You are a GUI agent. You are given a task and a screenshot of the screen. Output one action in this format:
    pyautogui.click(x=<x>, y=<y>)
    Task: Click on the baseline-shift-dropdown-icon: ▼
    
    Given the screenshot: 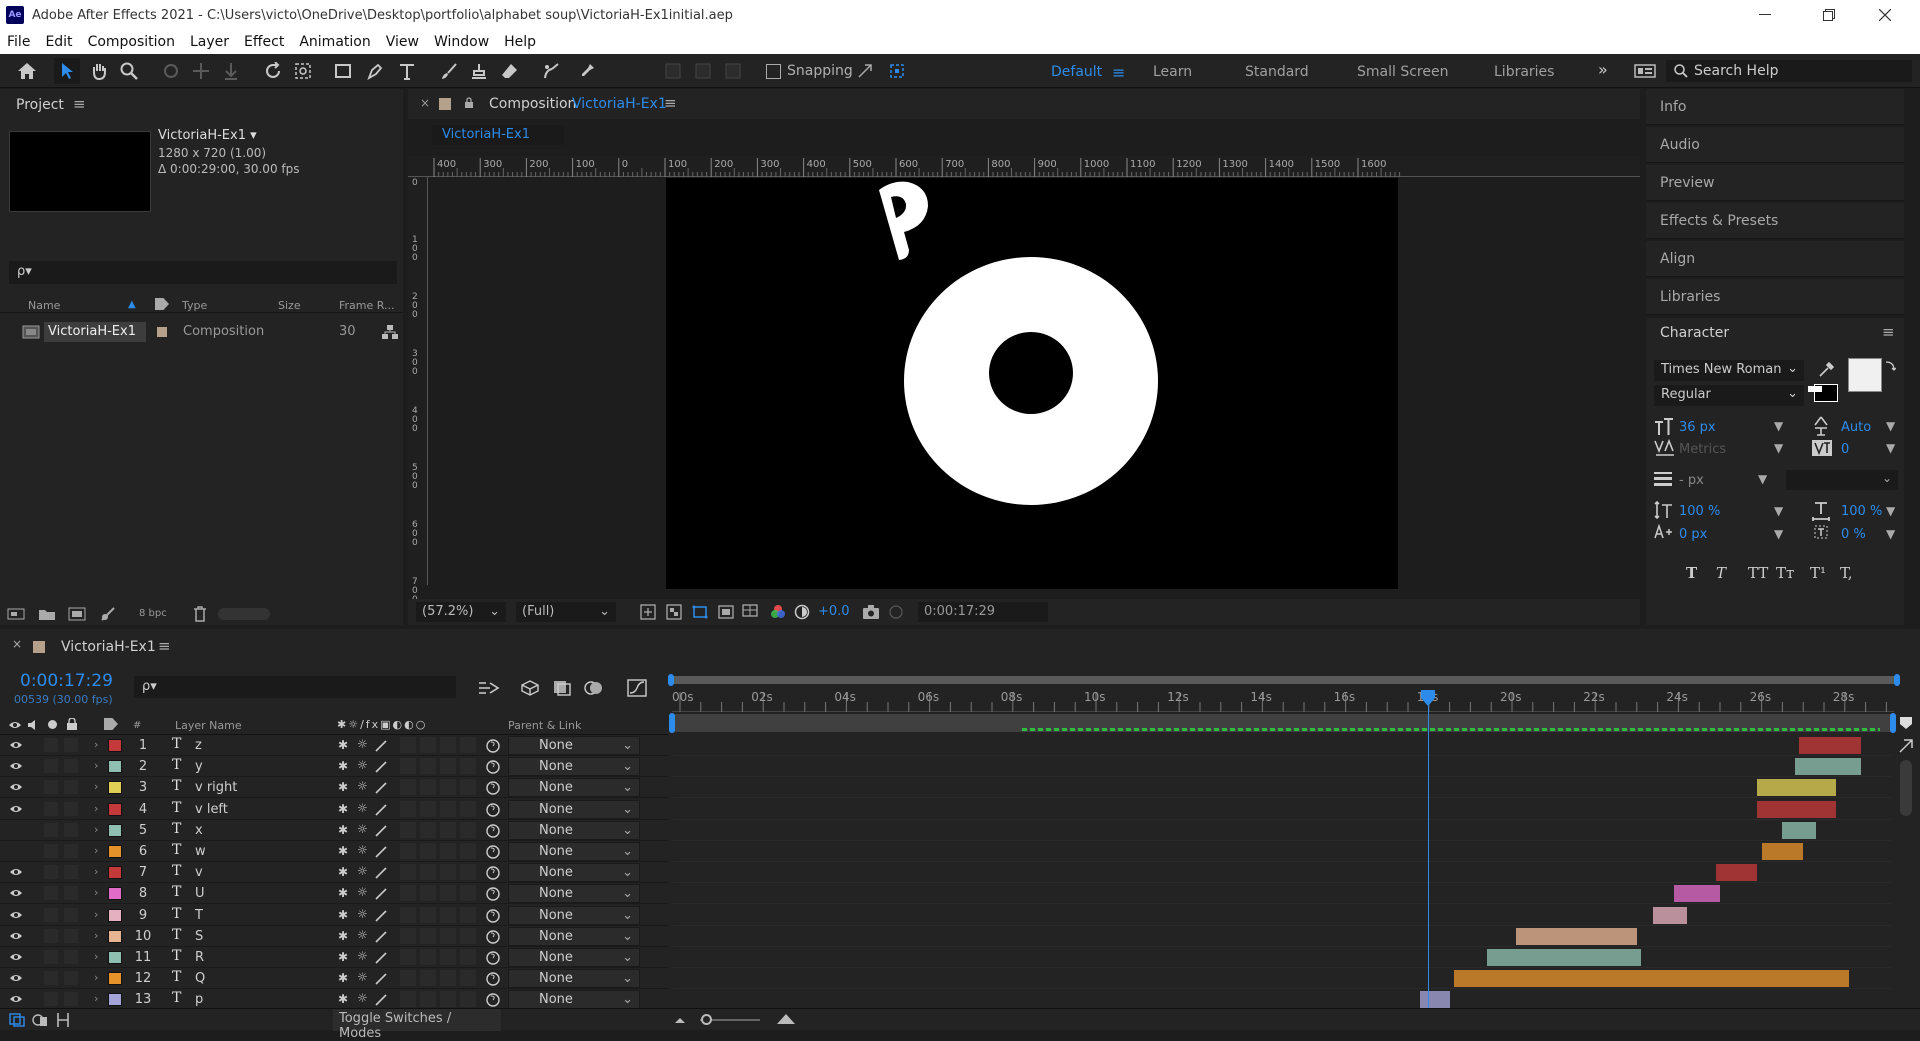 What is the action you would take?
    pyautogui.click(x=1778, y=534)
    